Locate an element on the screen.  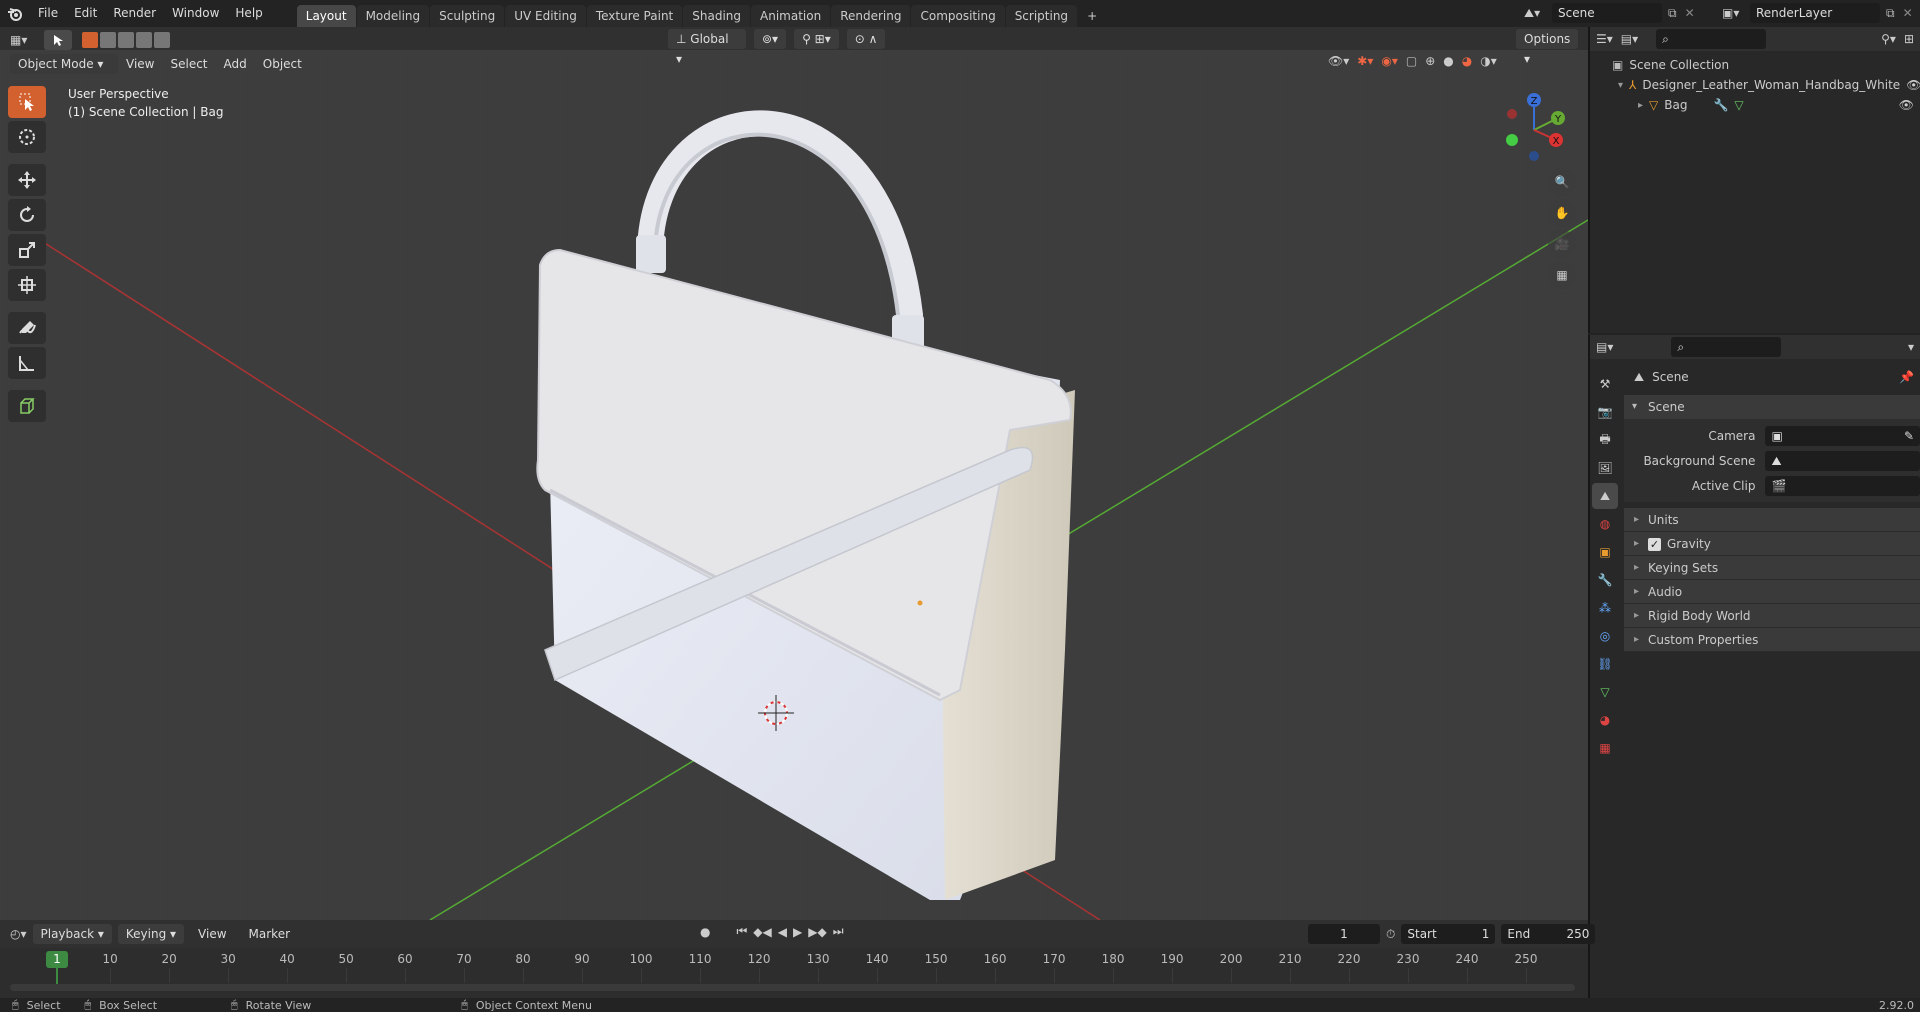
menu-file: File is located at coordinates (48, 13).